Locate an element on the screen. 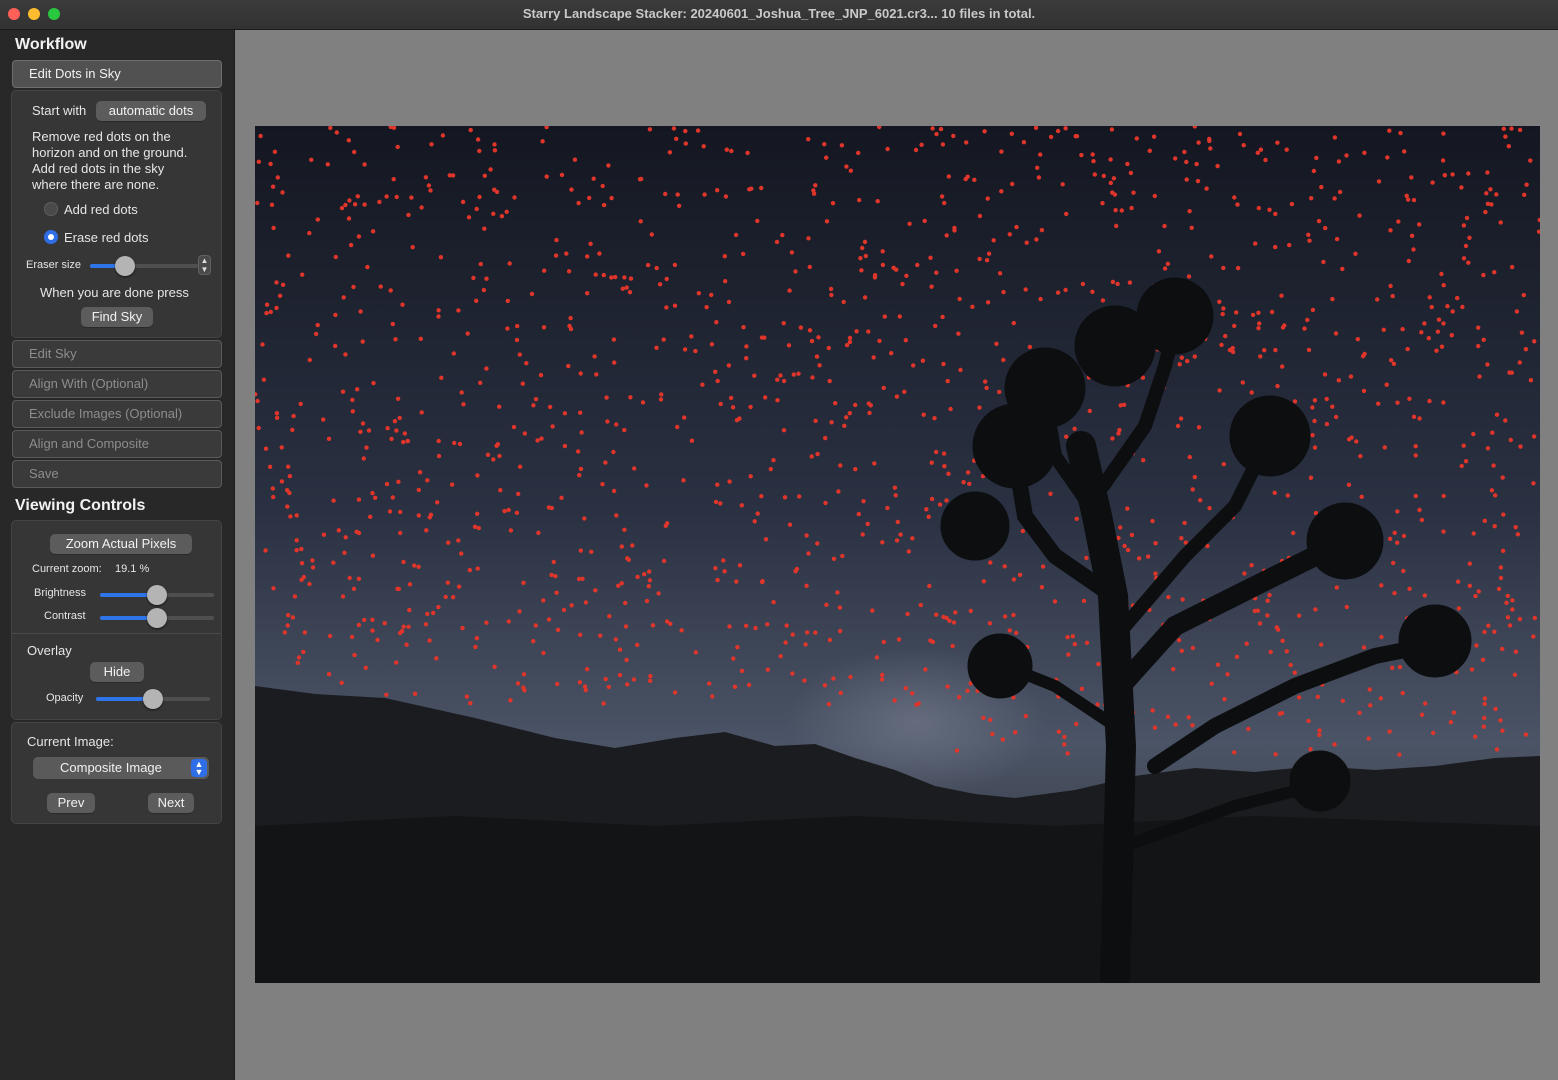  current-image-select: Composite Image ▲ ▼ is located at coordinates (121, 768).